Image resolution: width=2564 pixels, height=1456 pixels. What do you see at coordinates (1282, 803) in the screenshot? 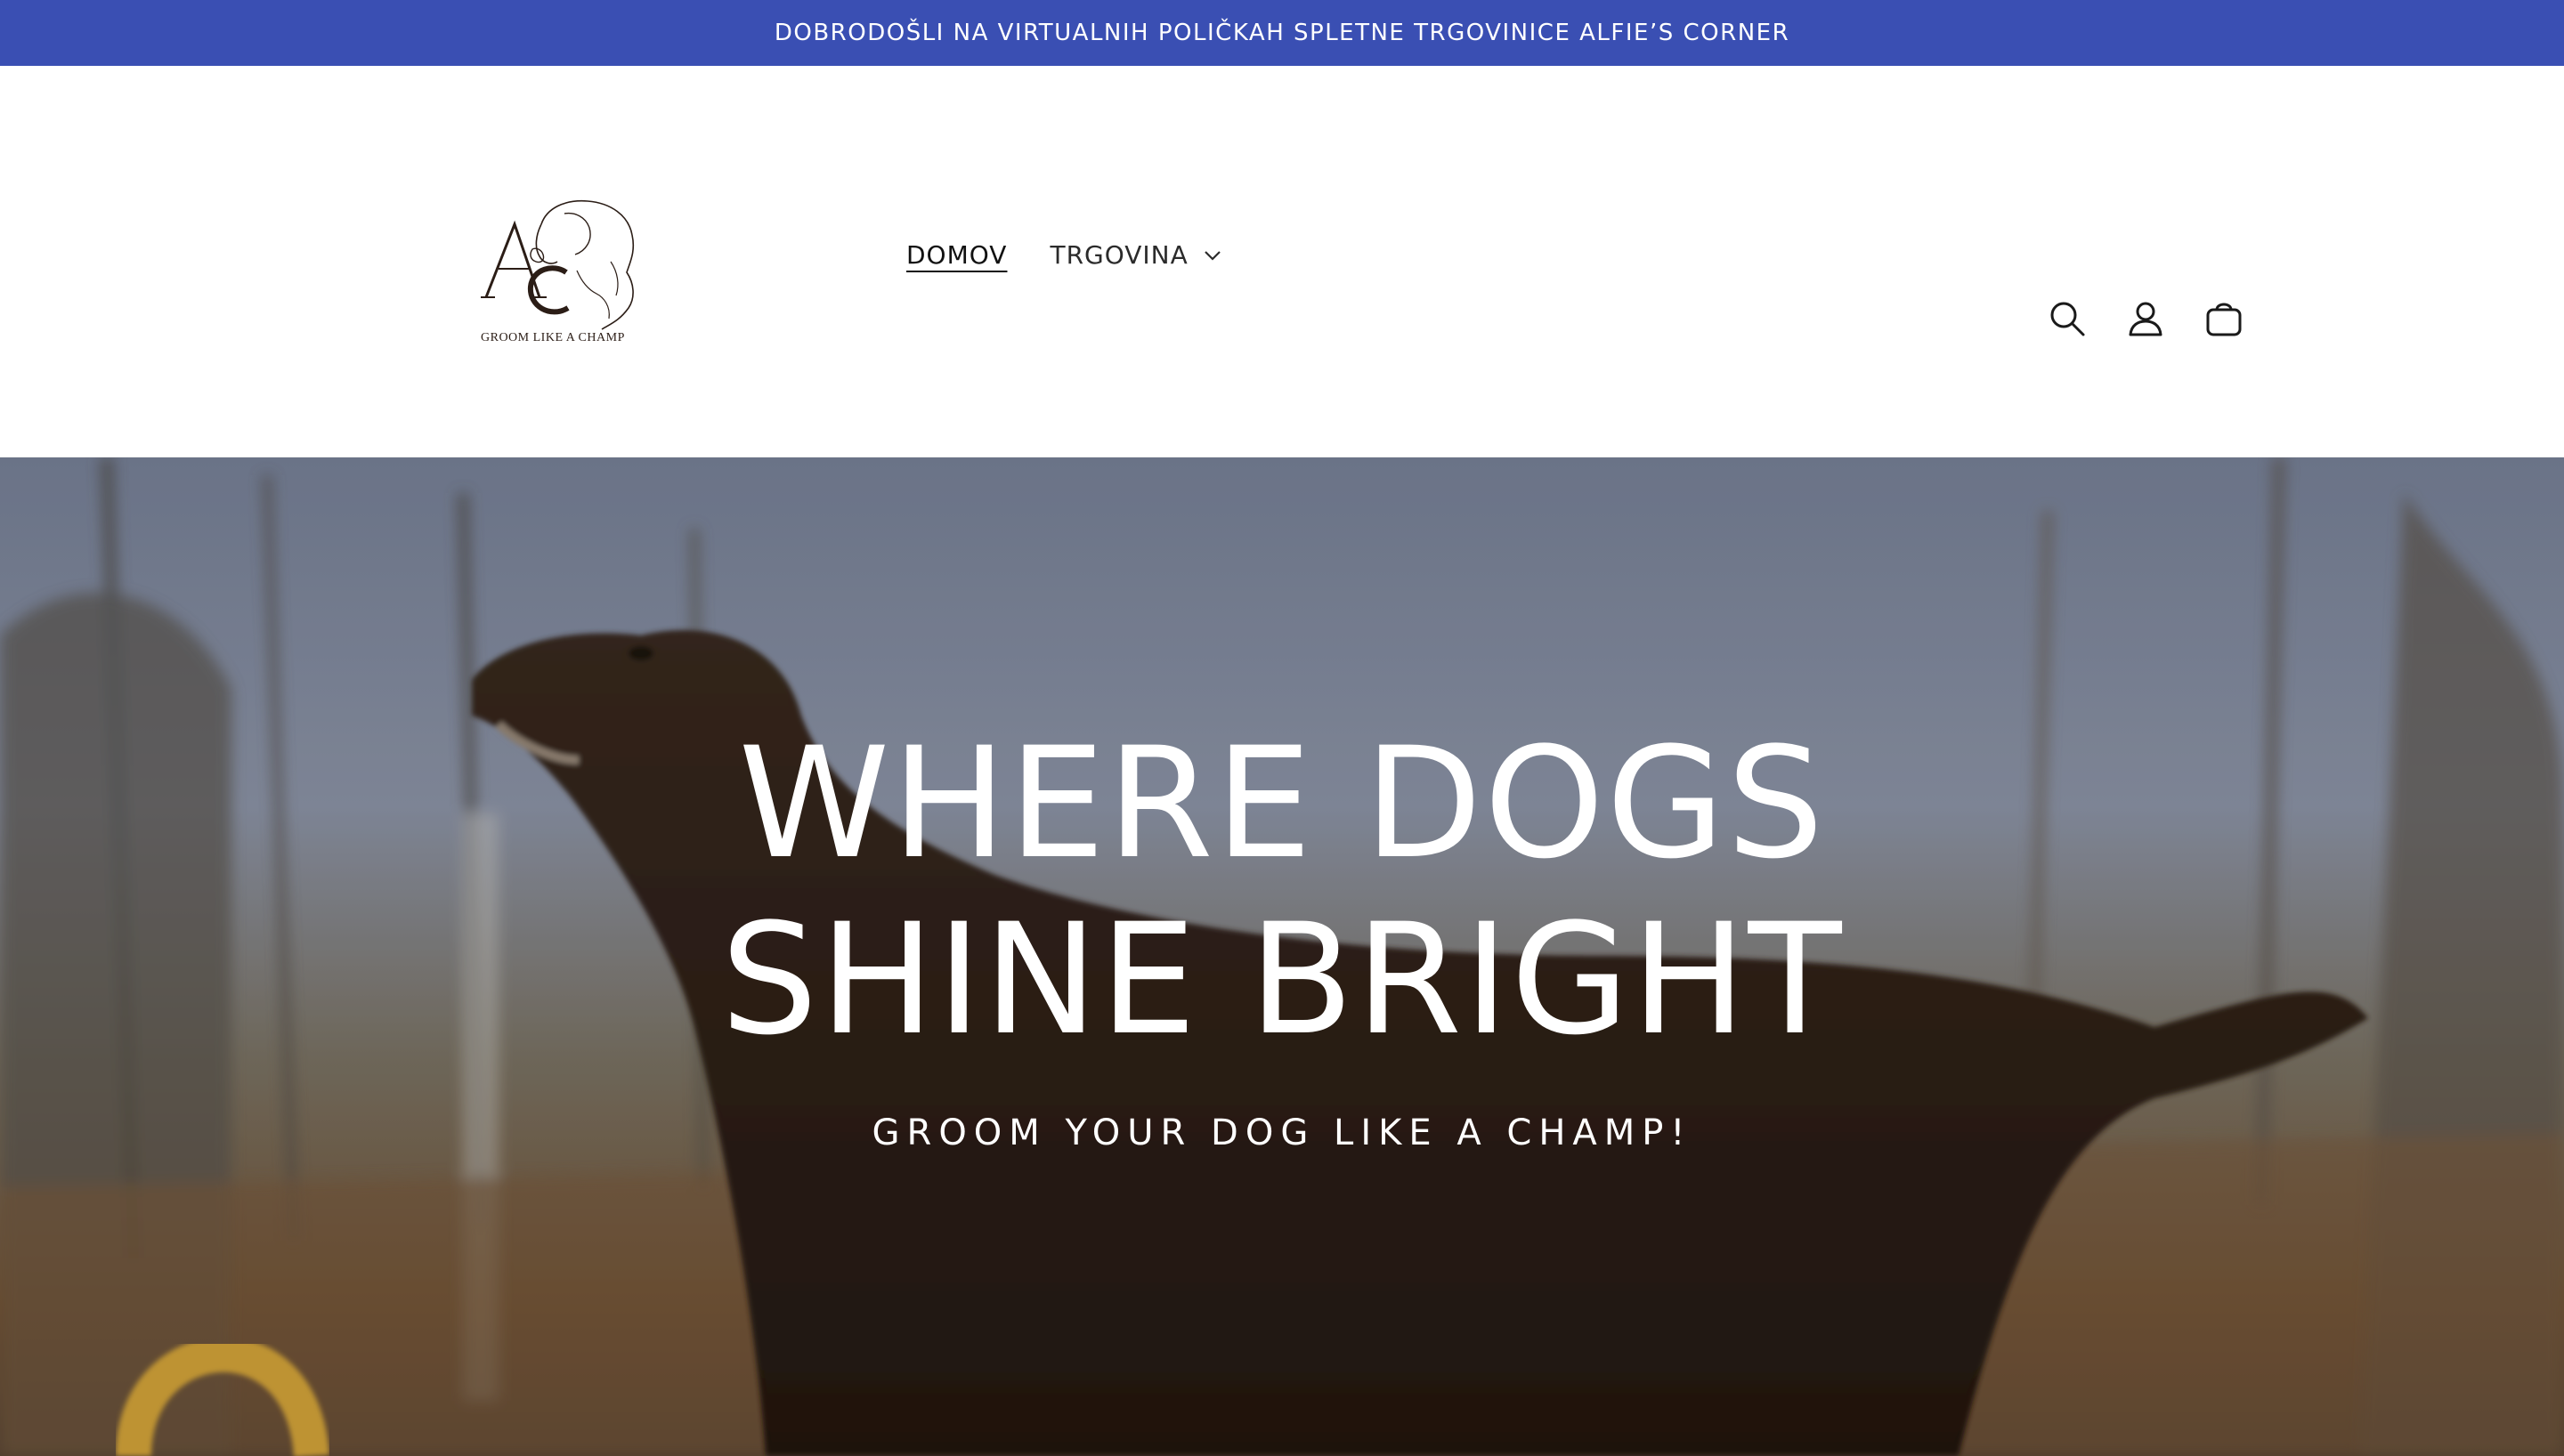
I see `hero-title-line-1: WHERE DOGS` at bounding box center [1282, 803].